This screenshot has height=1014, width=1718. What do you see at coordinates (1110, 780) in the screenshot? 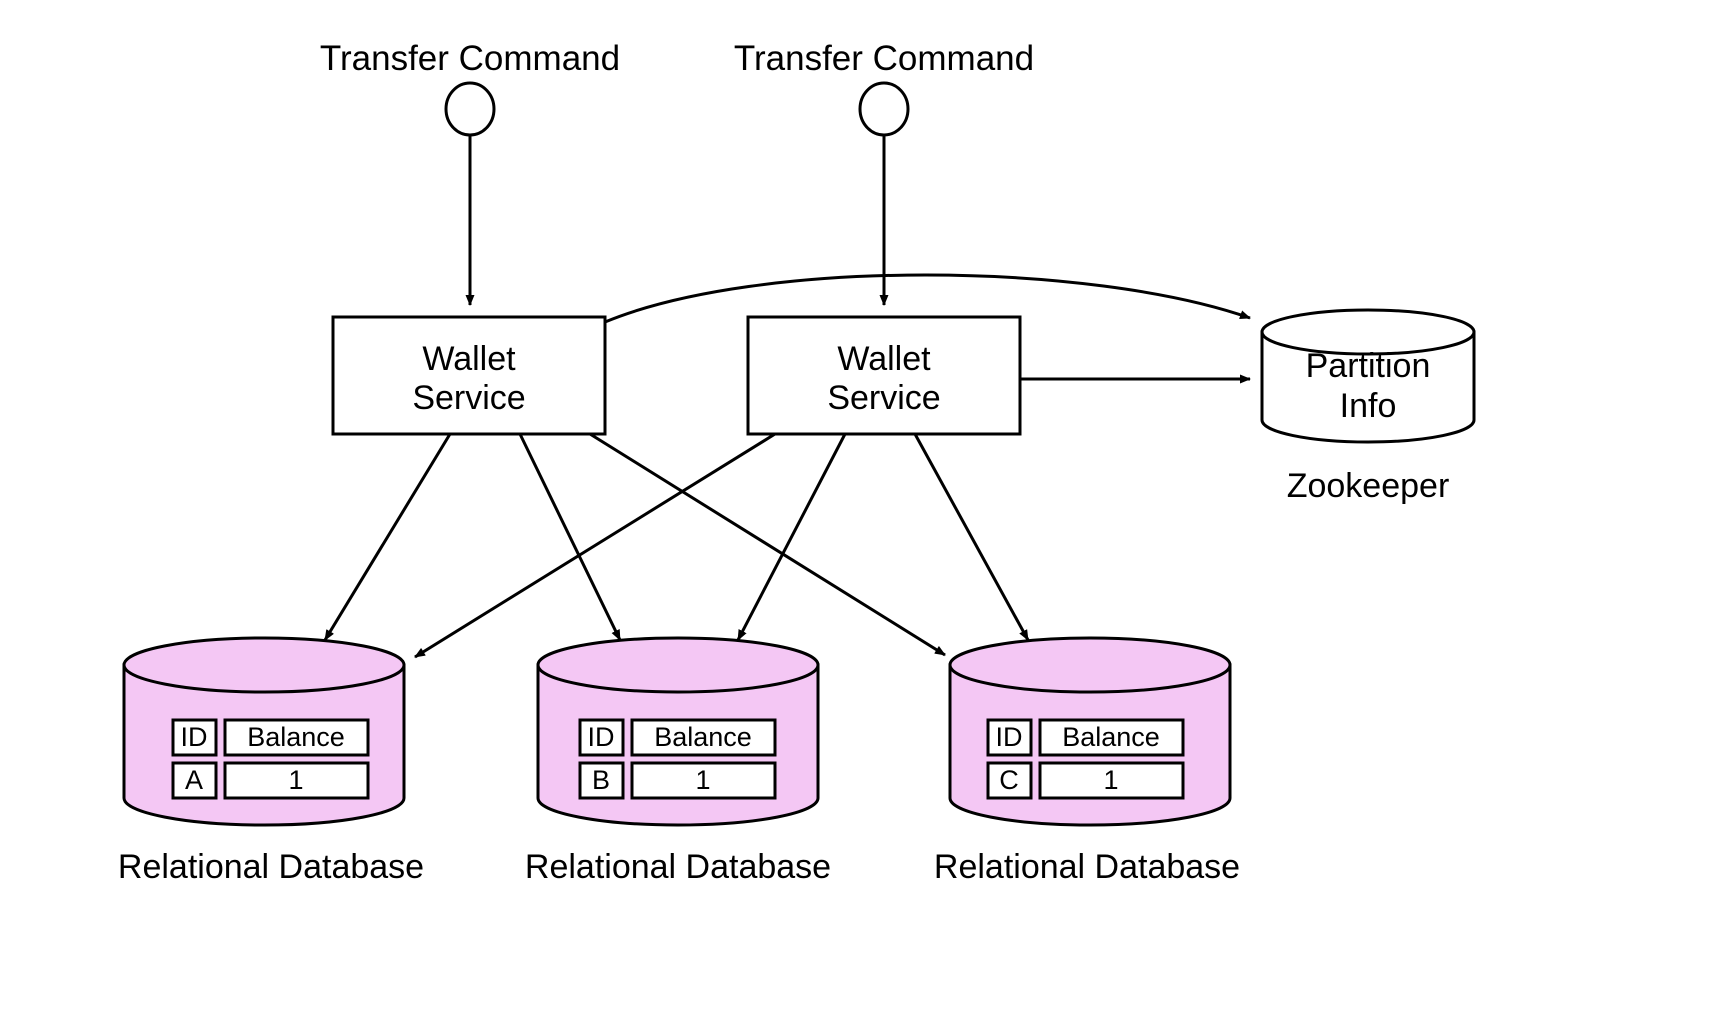
I see `database-c-row-balance-text: 1` at bounding box center [1110, 780].